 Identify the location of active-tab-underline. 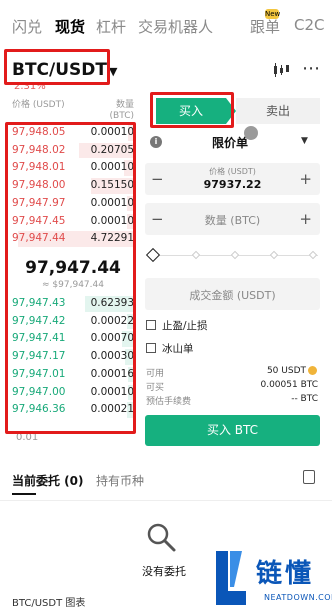
(24, 494).